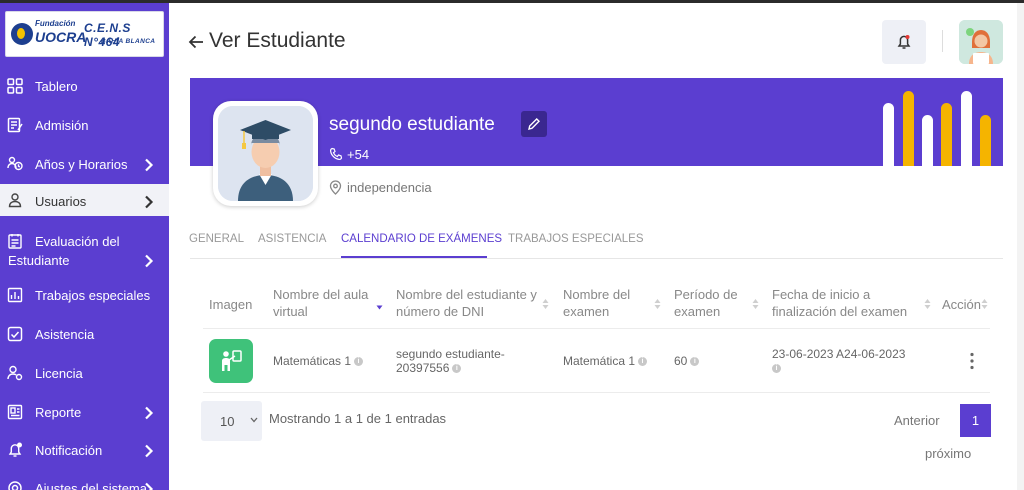 The image size is (1024, 490). I want to click on license-icon, so click(15, 373).